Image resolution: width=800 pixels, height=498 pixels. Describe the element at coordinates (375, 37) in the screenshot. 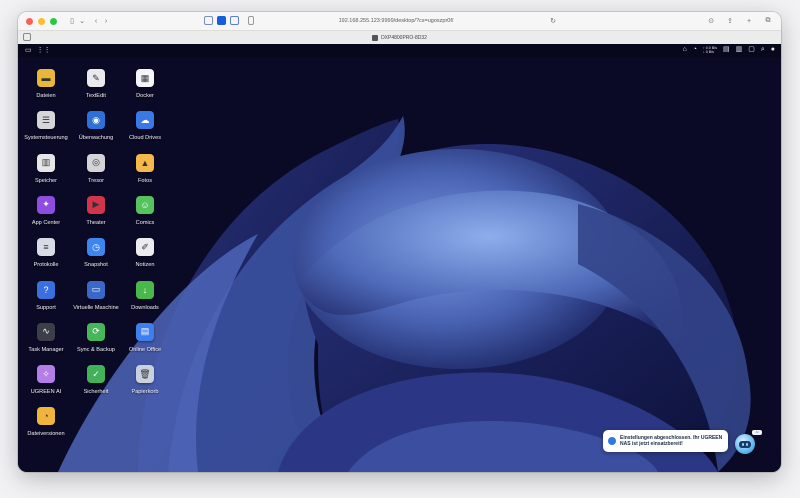

I see `favicon-icon` at that location.